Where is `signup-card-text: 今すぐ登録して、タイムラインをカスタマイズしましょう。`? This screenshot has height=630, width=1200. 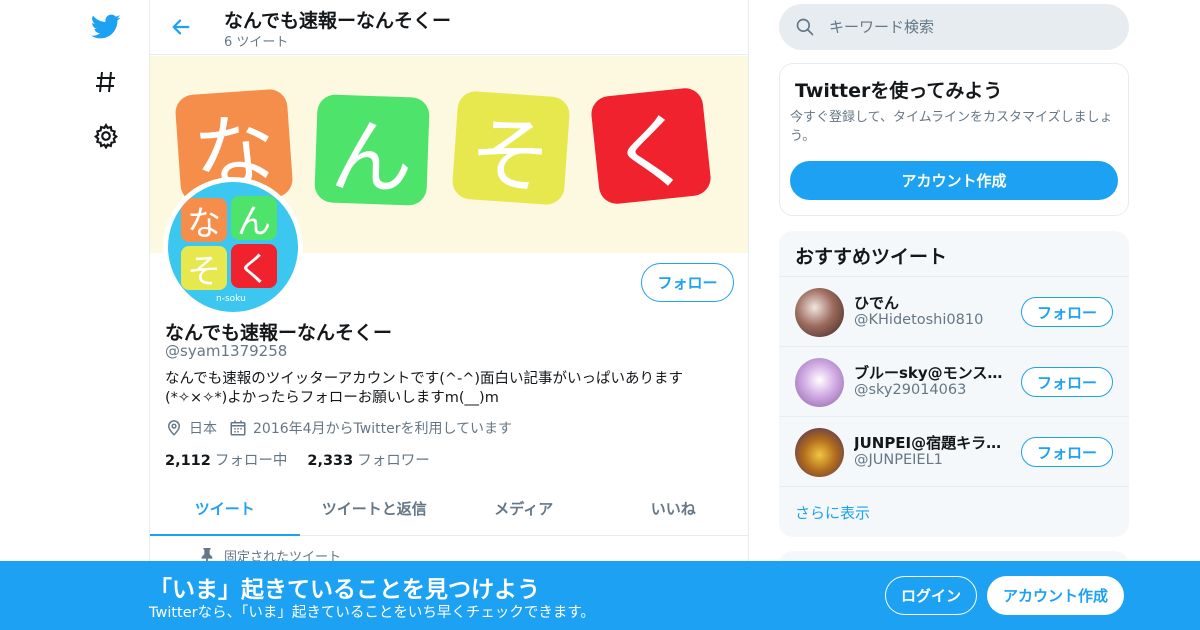
signup-card-text: 今すぐ登録して、タイムラインをカスタマイズしましょう。 is located at coordinates (951, 127).